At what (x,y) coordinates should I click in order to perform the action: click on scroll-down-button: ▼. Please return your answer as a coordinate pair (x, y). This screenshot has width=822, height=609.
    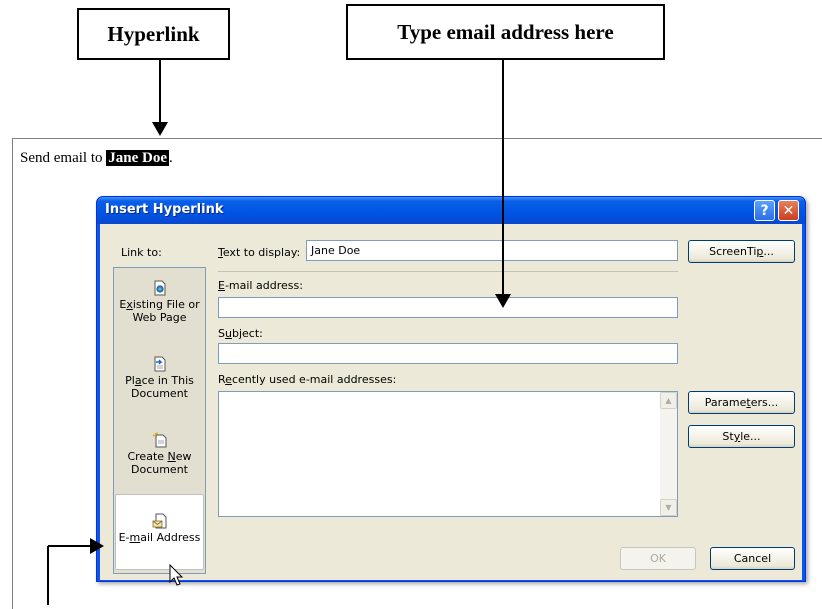
    Looking at the image, I should click on (668, 507).